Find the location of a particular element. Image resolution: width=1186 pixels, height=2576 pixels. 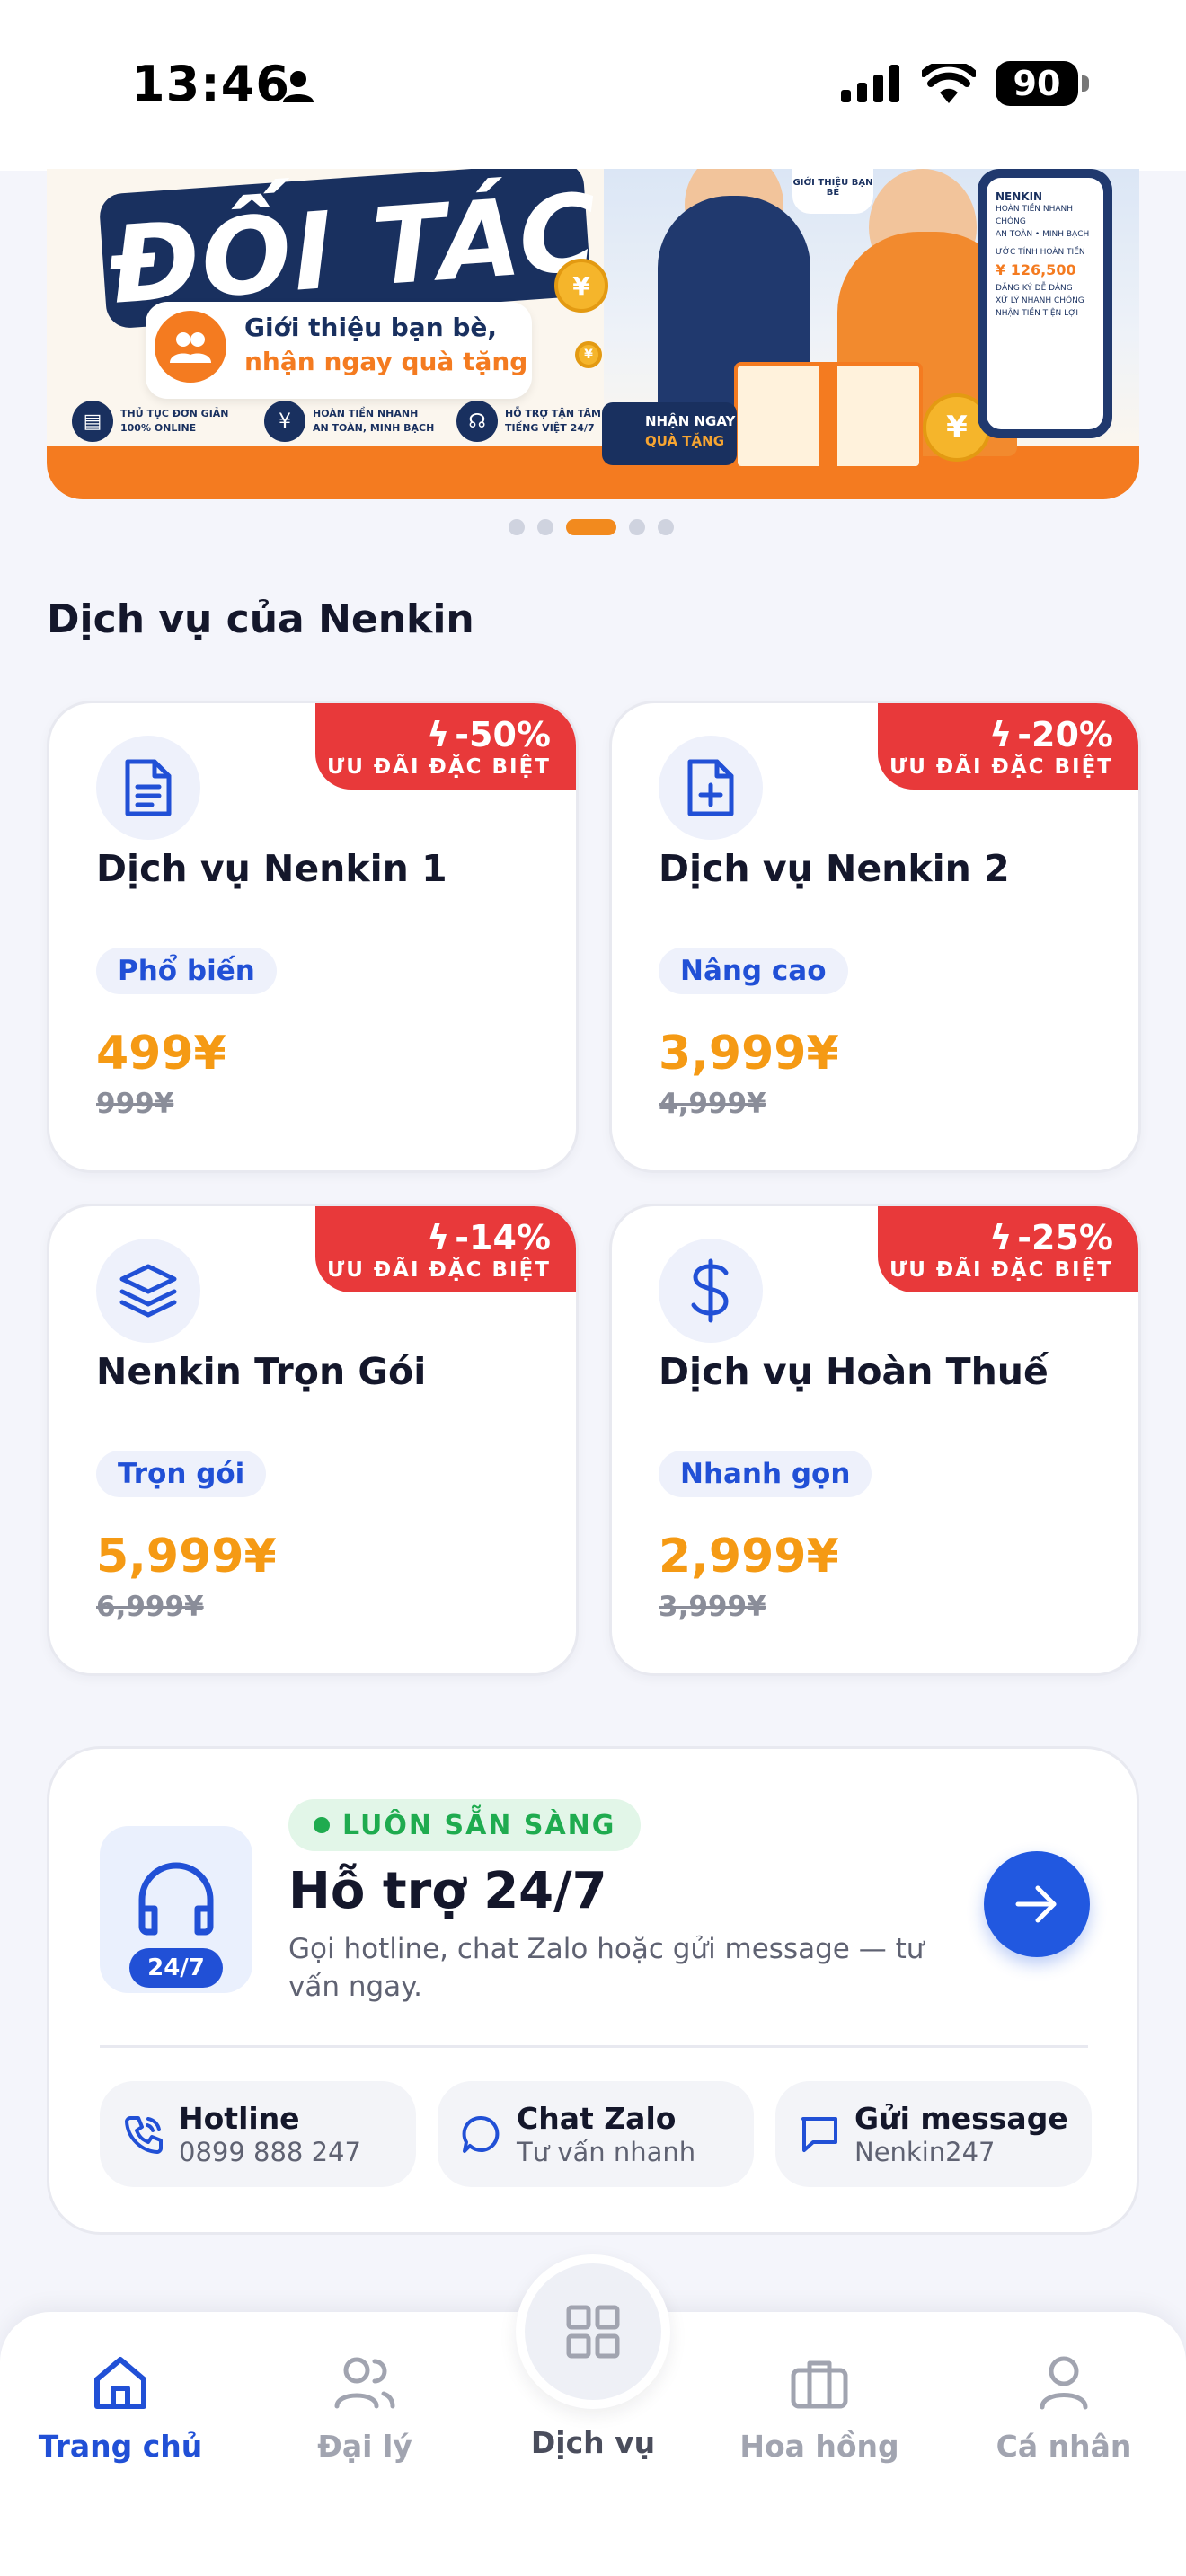

cellular-signal-icon is located at coordinates (870, 83).